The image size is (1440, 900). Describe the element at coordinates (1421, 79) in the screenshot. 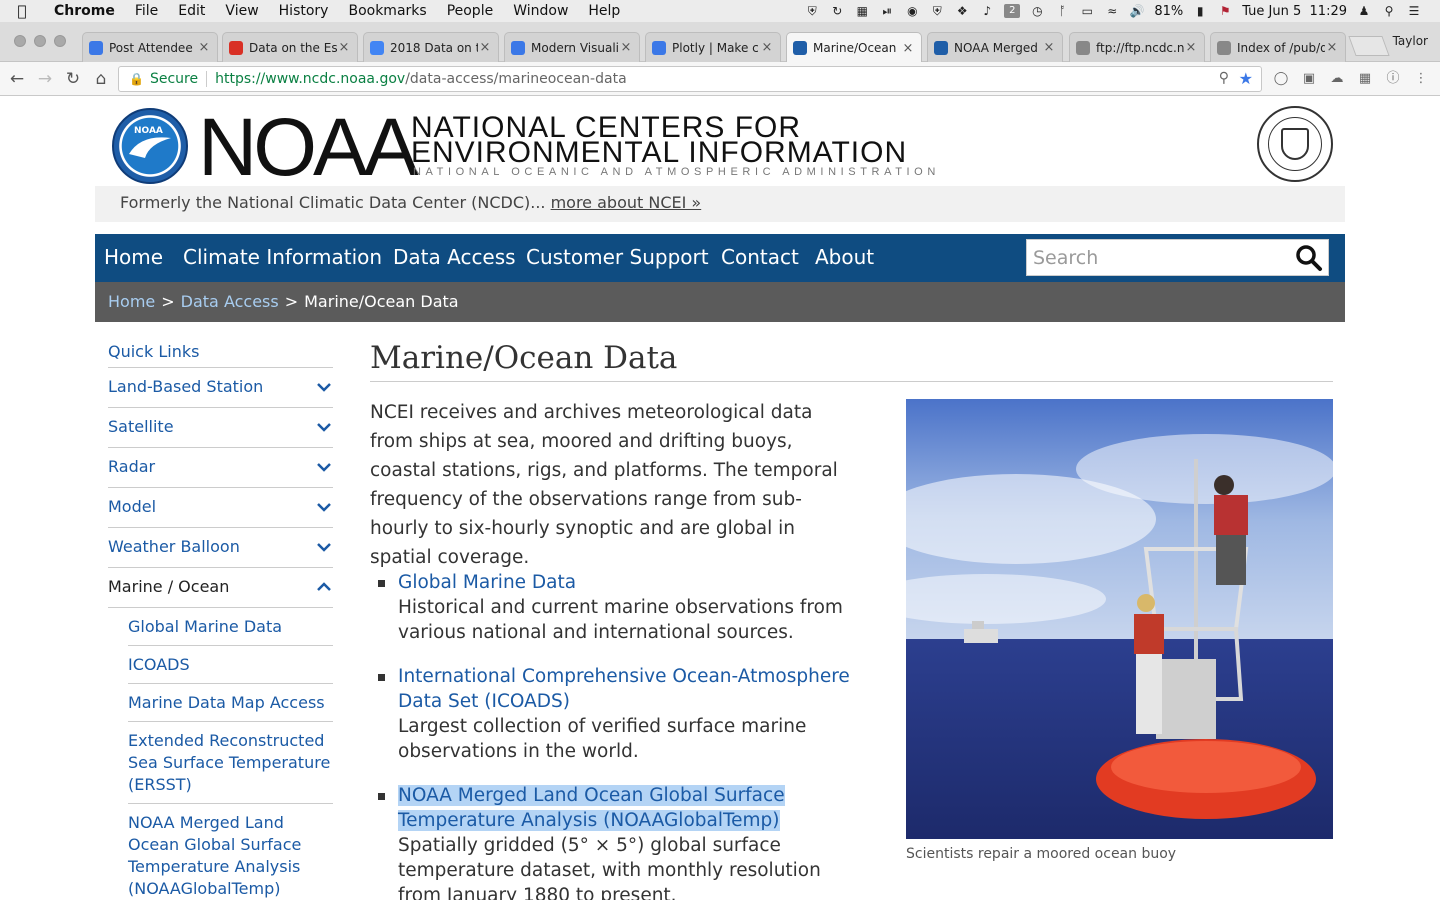

I see `chrome-menu-icon: ⋮` at that location.